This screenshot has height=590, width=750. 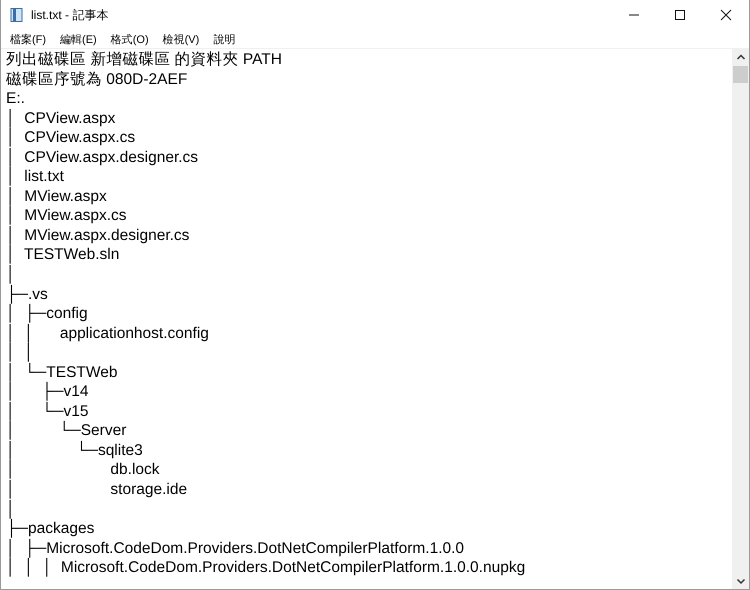 What do you see at coordinates (78, 39) in the screenshot?
I see `menu-item: 編輯(E)` at bounding box center [78, 39].